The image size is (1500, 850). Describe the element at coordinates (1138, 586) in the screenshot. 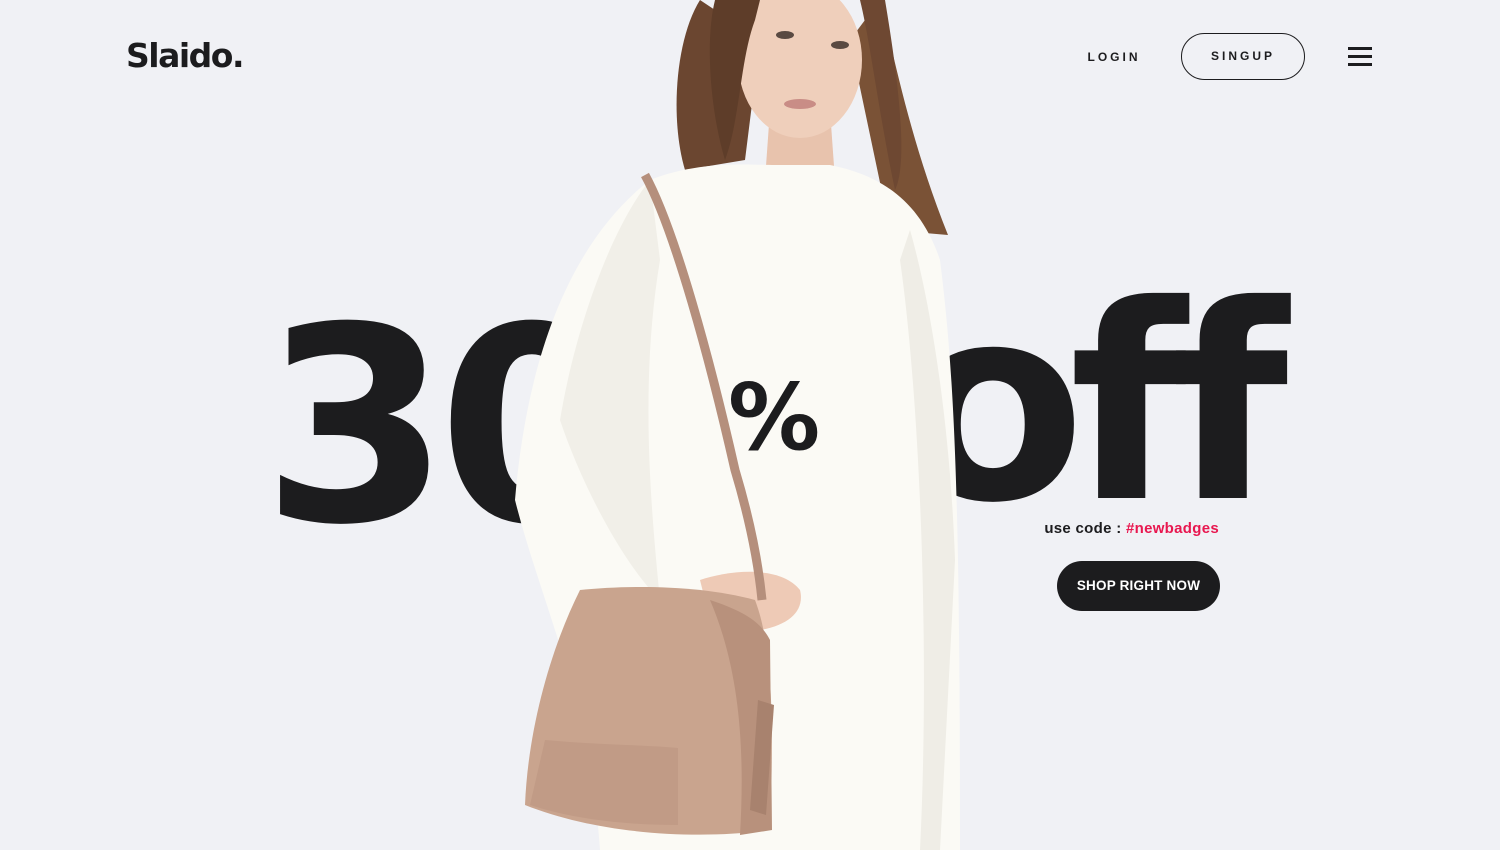

I see `shop-now-button: SHOP RIGHT NOW` at that location.